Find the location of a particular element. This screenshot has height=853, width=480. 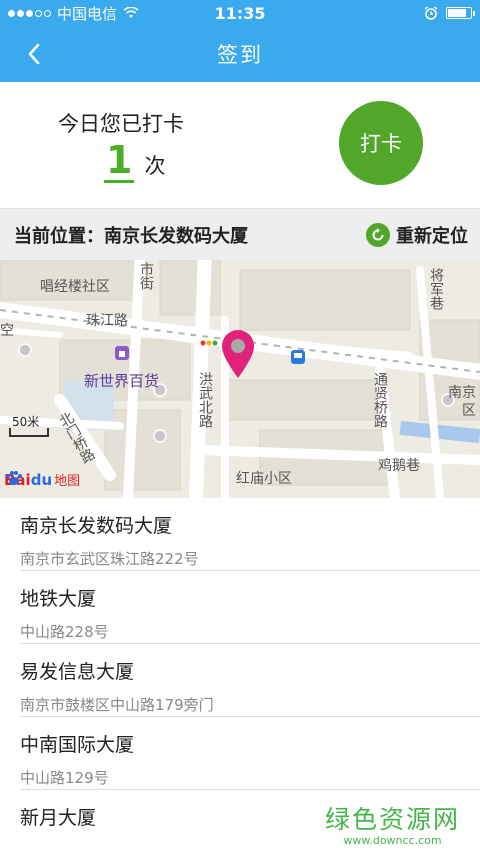

watermark: 绿色资源网 www.downcc.com is located at coordinates (392, 823).